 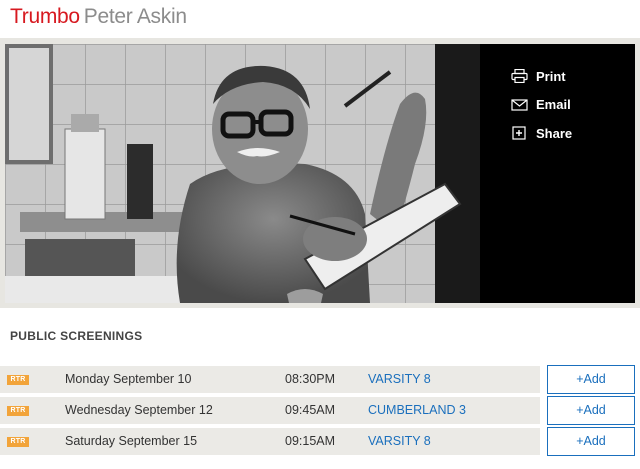 What do you see at coordinates (519, 133) in the screenshot?
I see `plus-box-icon` at bounding box center [519, 133].